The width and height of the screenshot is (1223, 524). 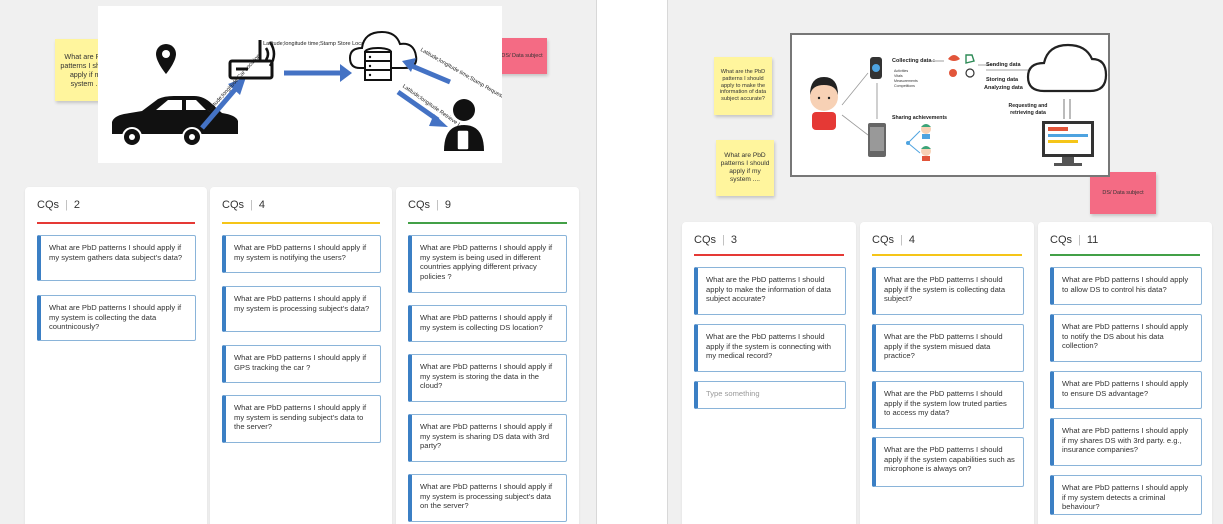 What do you see at coordinates (1074, 240) in the screenshot?
I see `column-header: CQs | 11` at bounding box center [1074, 240].